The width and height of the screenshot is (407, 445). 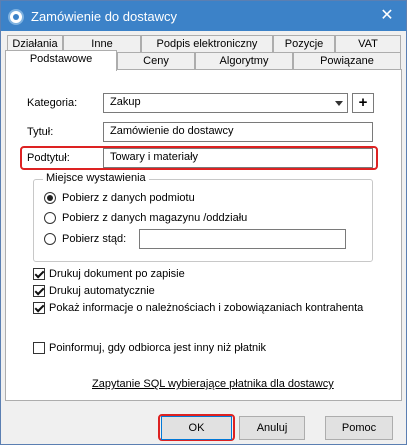 What do you see at coordinates (203, 16) in the screenshot?
I see `title-bar: Zamówienie do dostawcy ✕` at bounding box center [203, 16].